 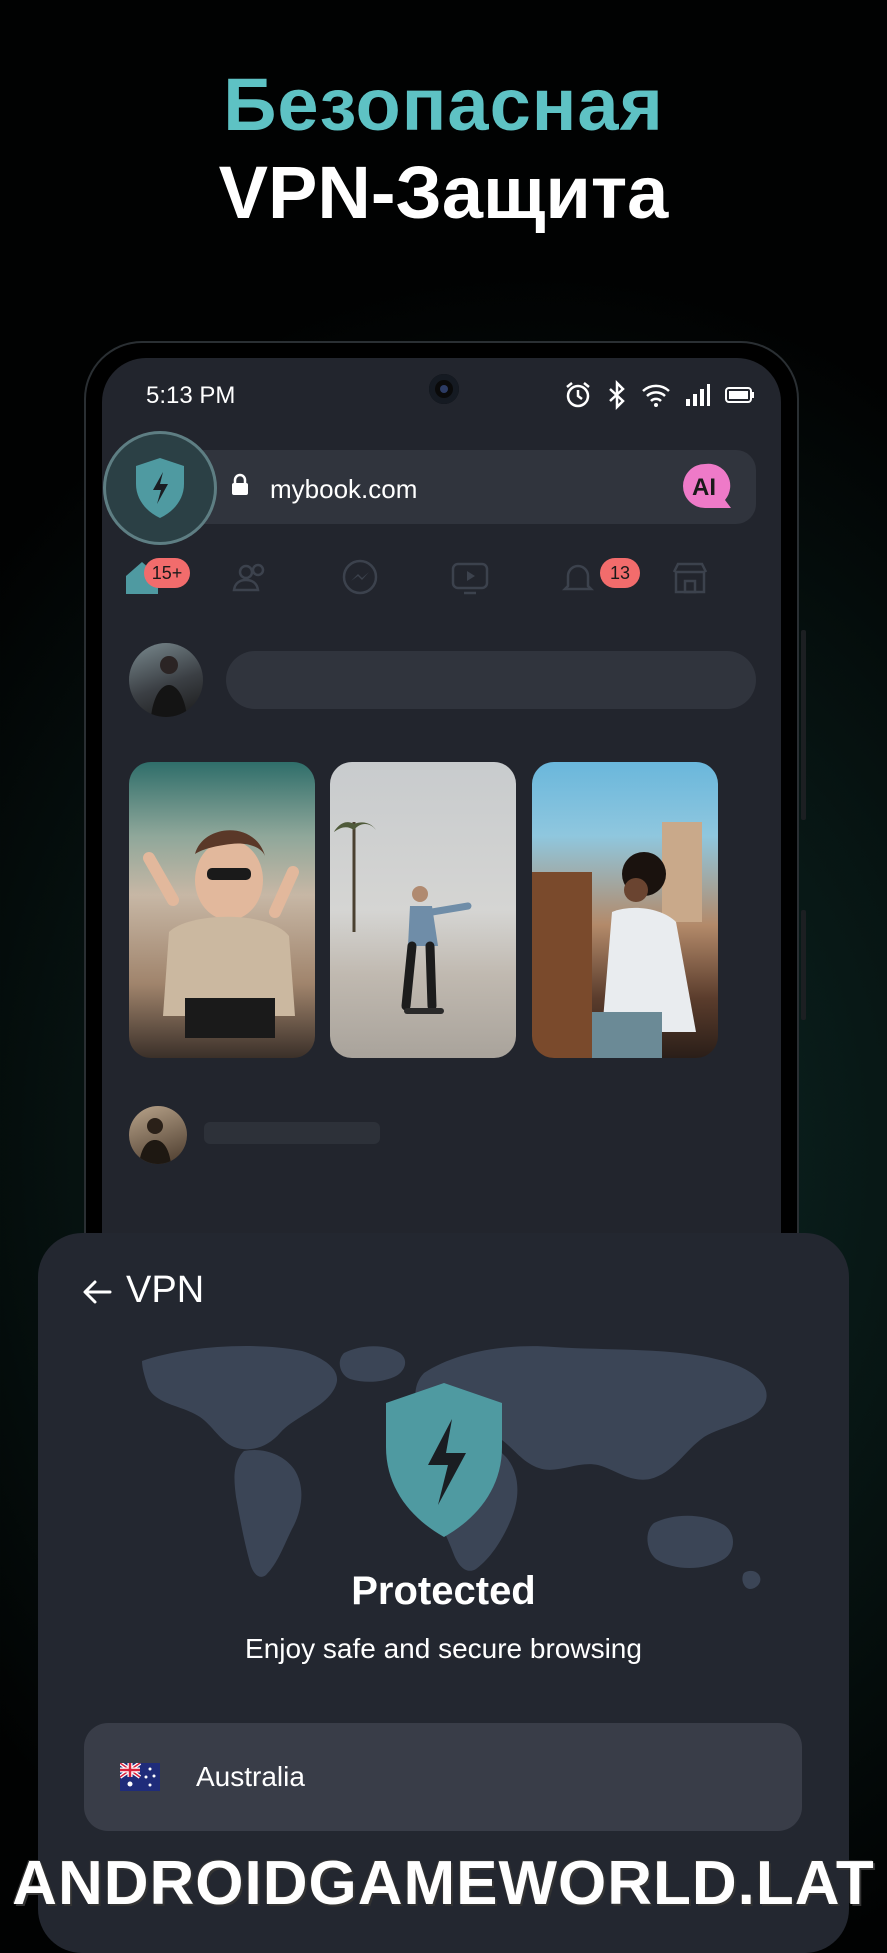 I want to click on nav-notifications, so click(x=578, y=580).